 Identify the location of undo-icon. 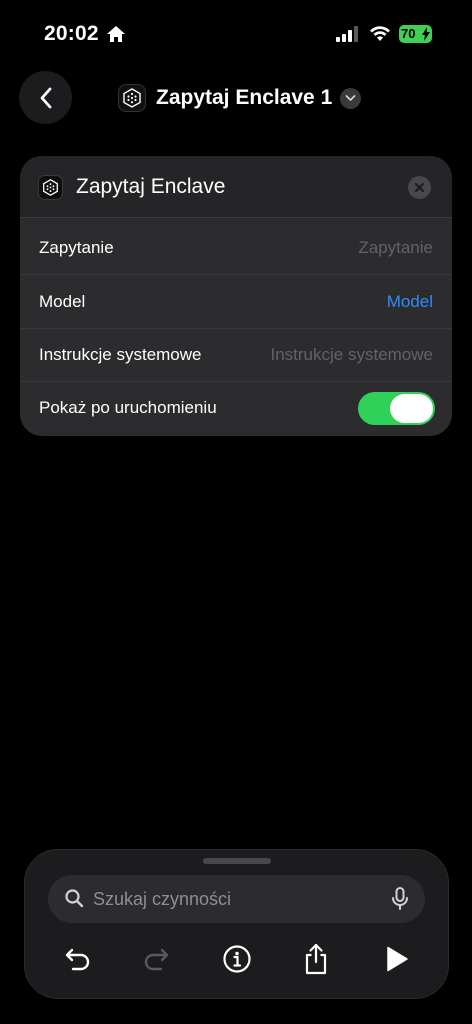
(77, 959).